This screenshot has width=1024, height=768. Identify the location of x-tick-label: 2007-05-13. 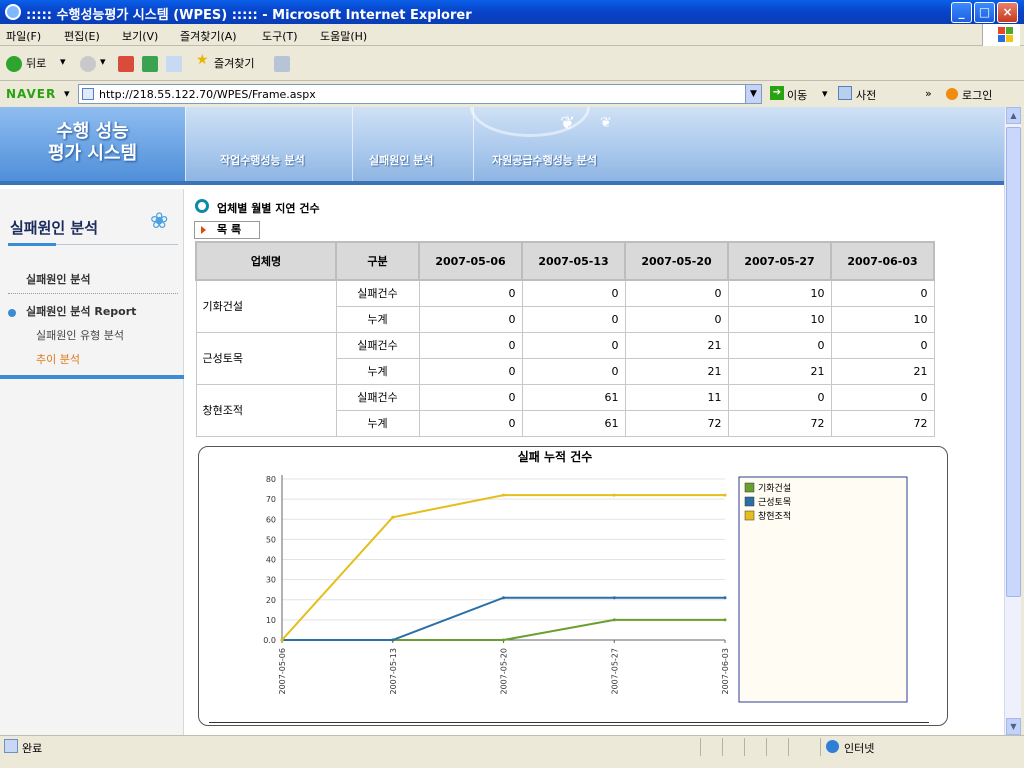
(393, 671).